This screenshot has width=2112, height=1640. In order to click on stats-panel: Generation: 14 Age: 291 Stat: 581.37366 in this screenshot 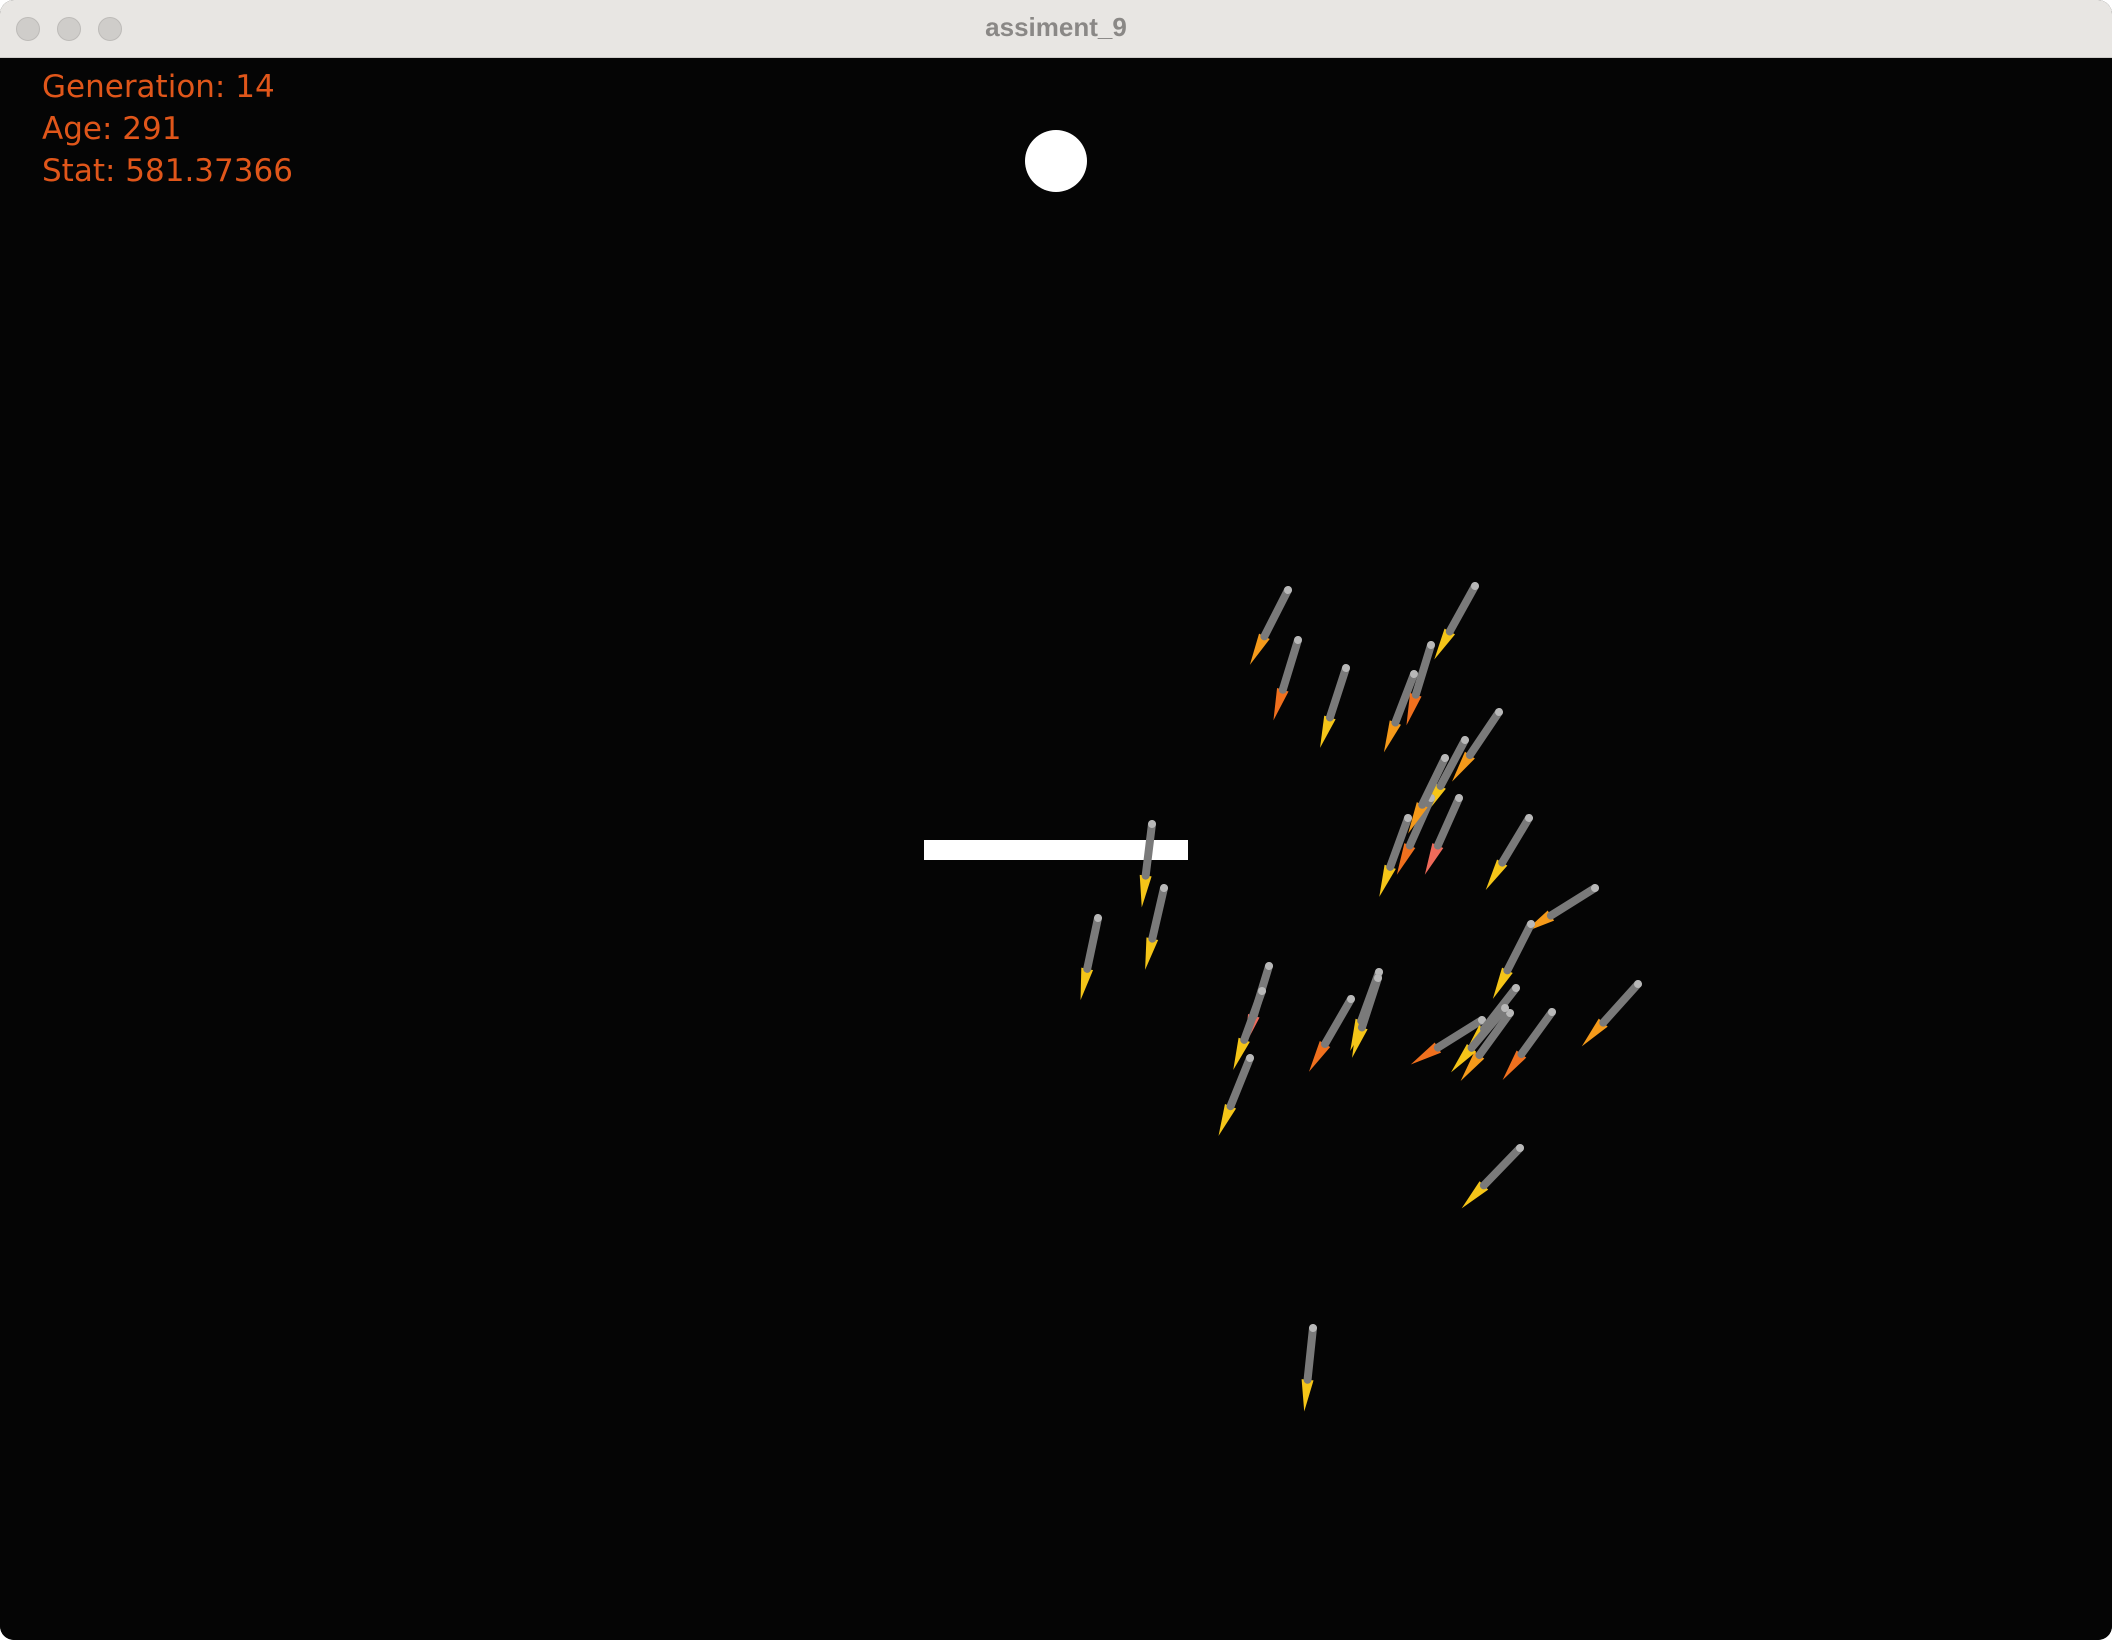, I will do `click(167, 129)`.